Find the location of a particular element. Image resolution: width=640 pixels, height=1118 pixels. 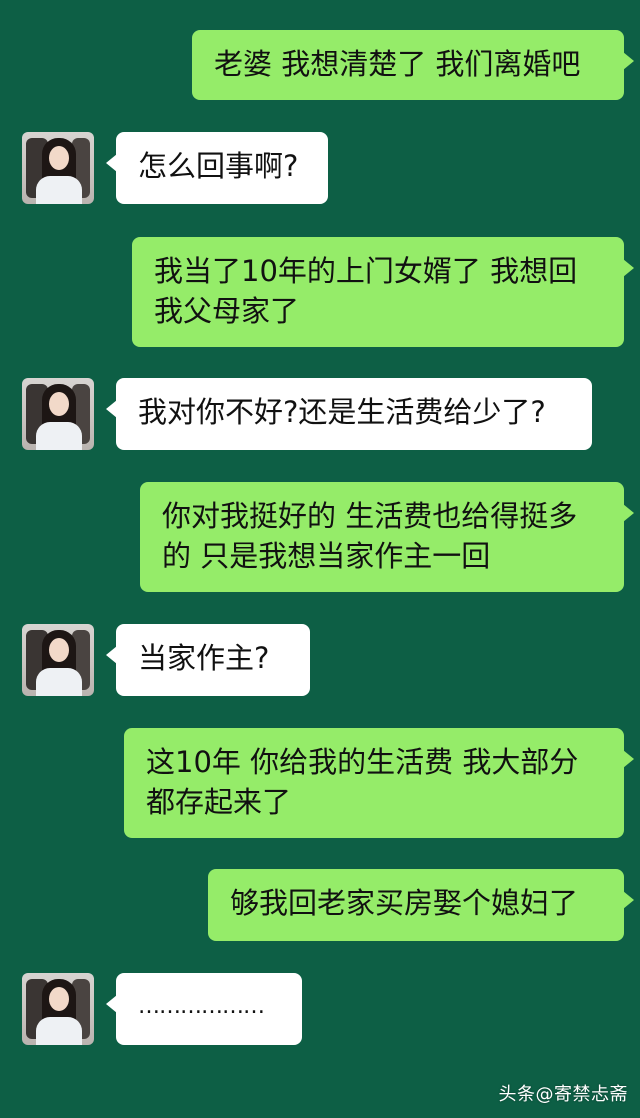

incoming-message-bubble: 怎么回事啊? is located at coordinates (217, 168).